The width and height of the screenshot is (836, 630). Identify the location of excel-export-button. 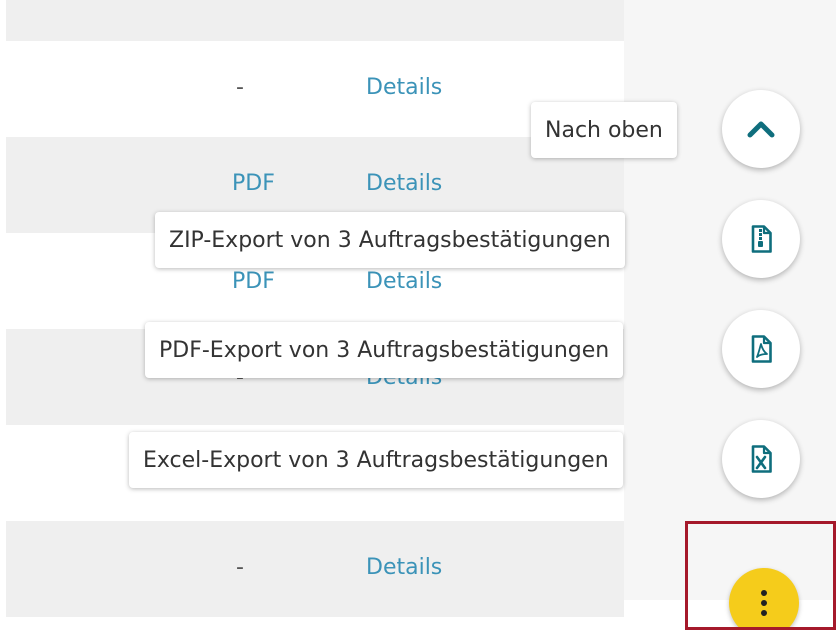
(761, 459).